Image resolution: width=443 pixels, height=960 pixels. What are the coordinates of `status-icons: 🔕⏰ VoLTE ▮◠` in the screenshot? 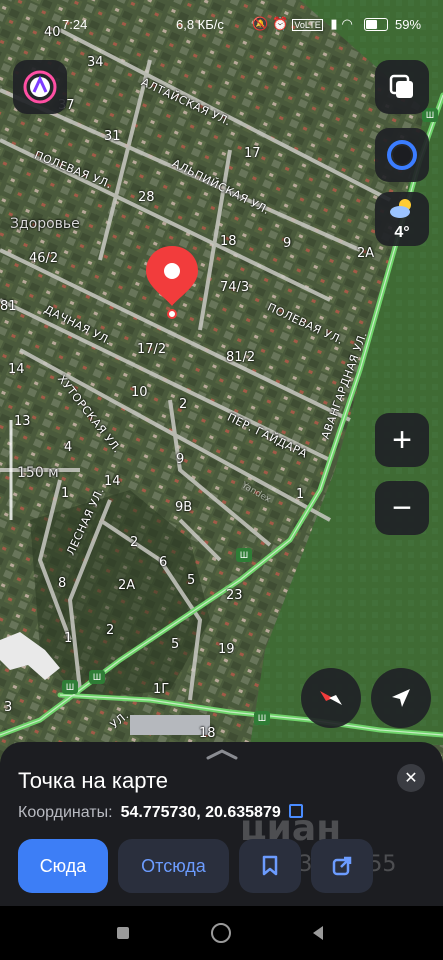 It's located at (304, 24).